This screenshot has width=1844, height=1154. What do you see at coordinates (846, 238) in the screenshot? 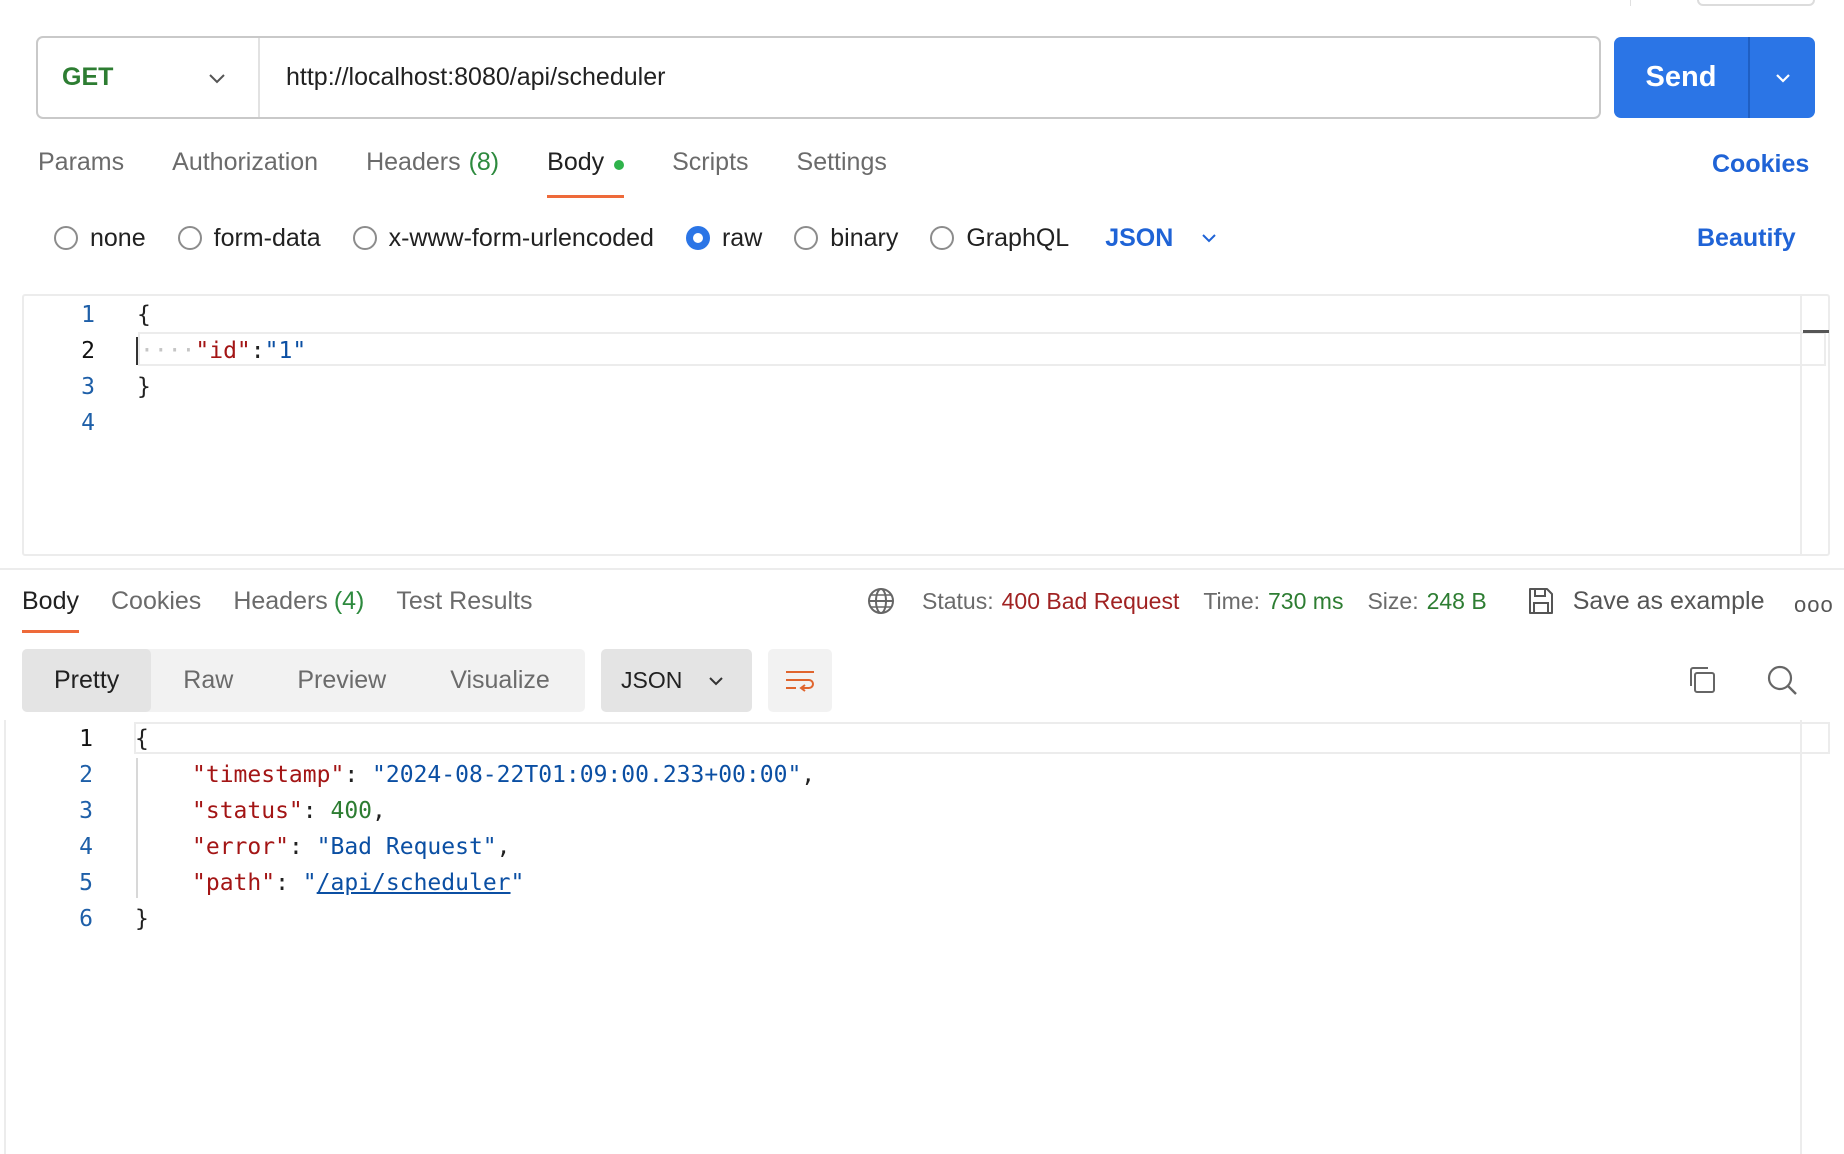
I see `body-type-binary: binary` at bounding box center [846, 238].